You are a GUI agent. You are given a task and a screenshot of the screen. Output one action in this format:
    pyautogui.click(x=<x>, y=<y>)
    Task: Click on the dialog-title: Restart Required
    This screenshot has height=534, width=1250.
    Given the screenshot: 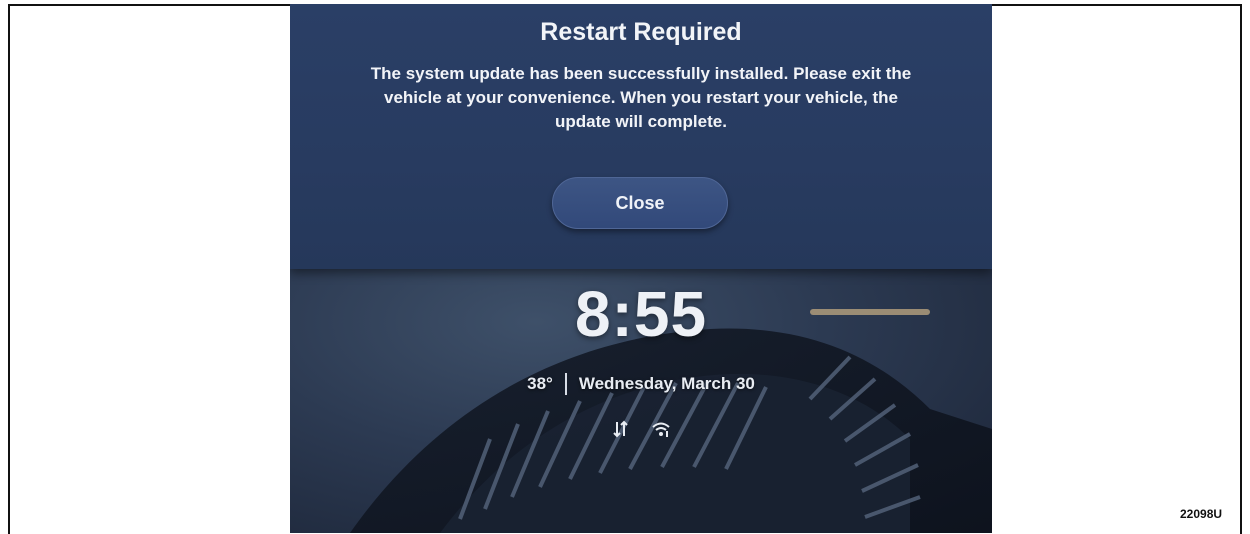 What is the action you would take?
    pyautogui.click(x=641, y=32)
    